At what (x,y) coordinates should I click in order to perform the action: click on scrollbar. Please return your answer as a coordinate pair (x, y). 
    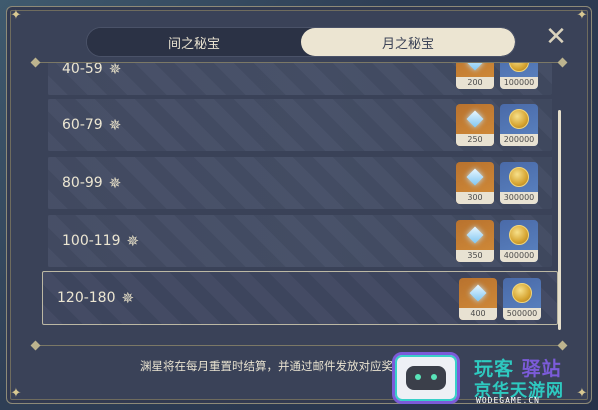
    Looking at the image, I should click on (559, 220).